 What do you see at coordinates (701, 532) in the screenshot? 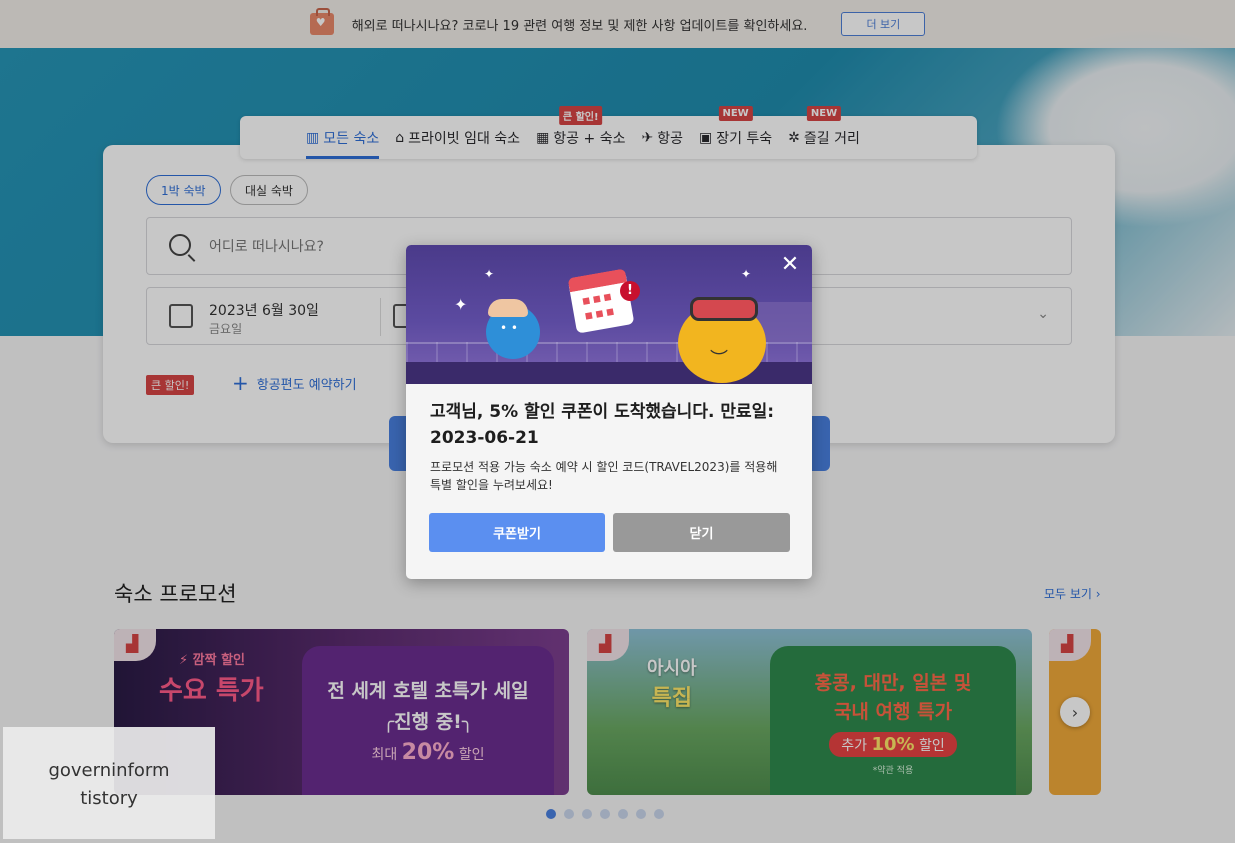
I see `close-button: 닫기` at bounding box center [701, 532].